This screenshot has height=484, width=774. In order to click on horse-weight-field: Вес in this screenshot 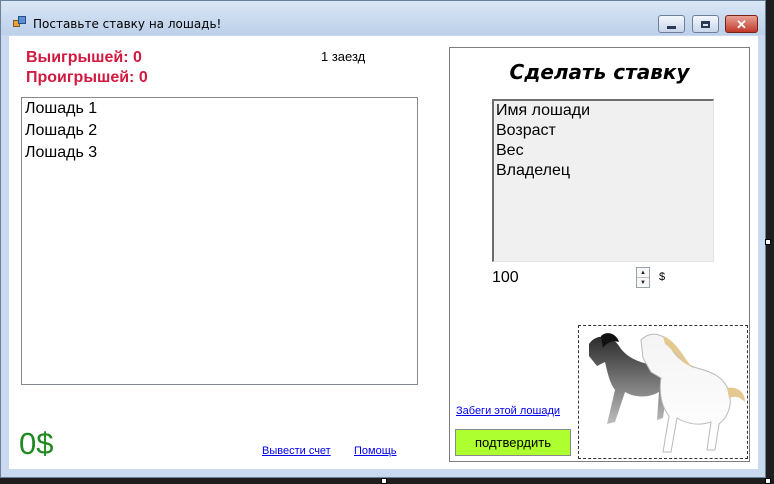, I will do `click(510, 150)`.